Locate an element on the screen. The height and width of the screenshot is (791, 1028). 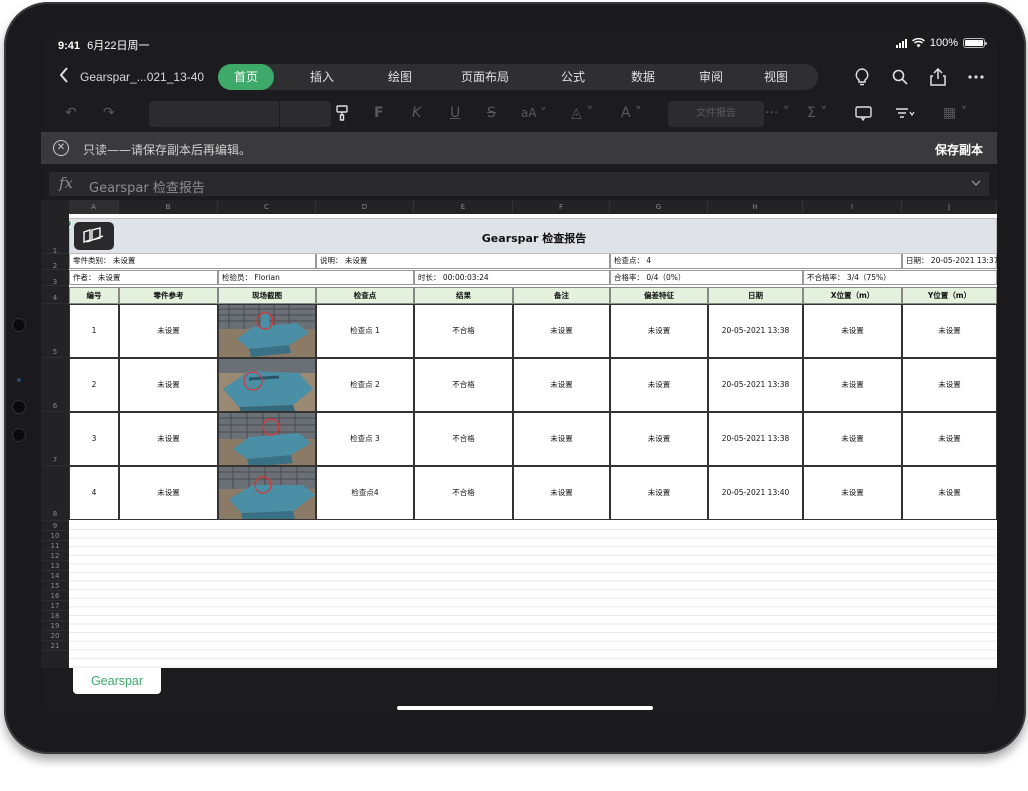
row-header: 4 is located at coordinates (55, 295).